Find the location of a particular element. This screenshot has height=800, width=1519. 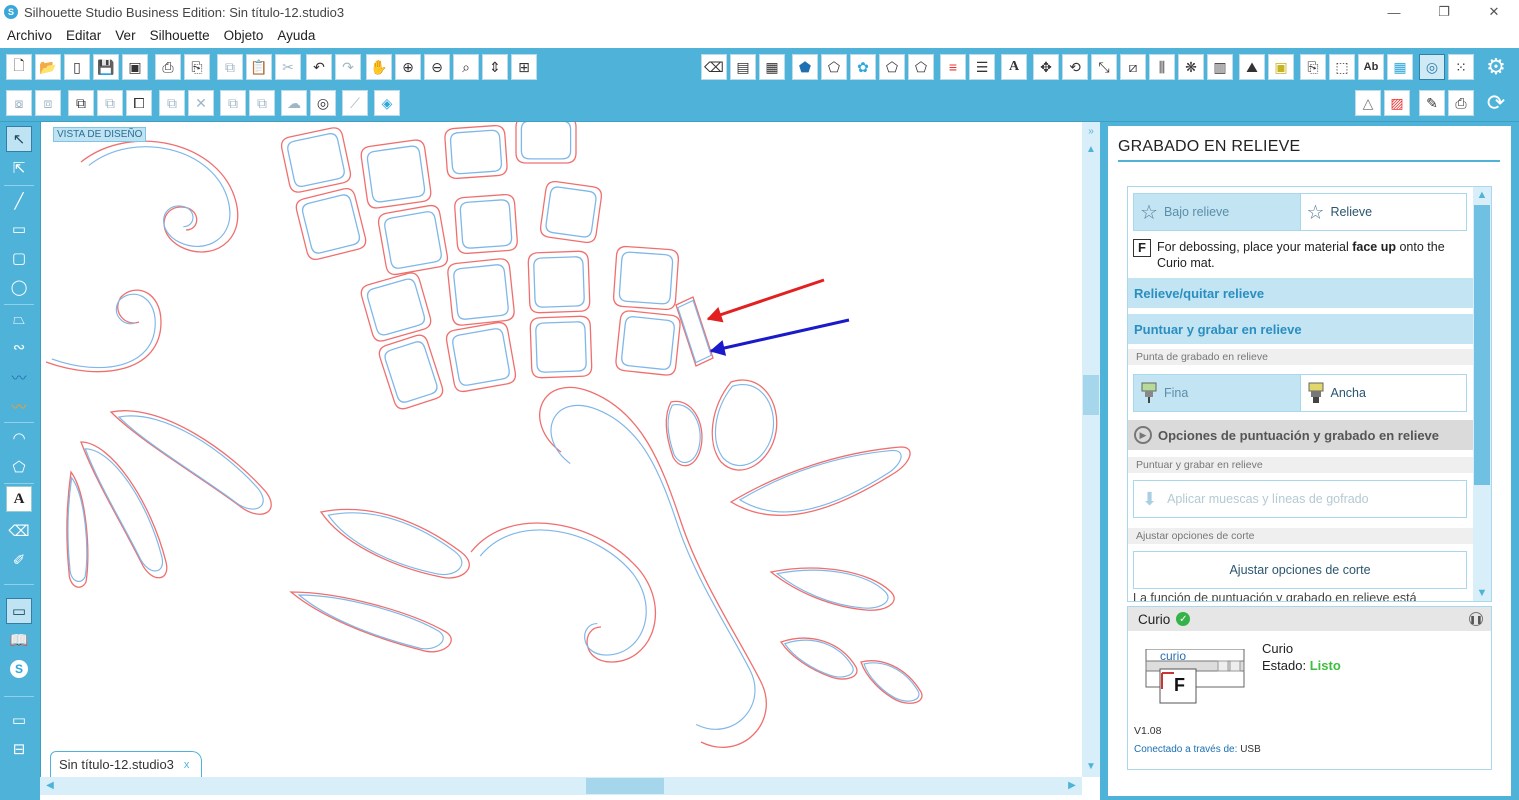

tile-5-emboss-line is located at coordinates (413, 240).